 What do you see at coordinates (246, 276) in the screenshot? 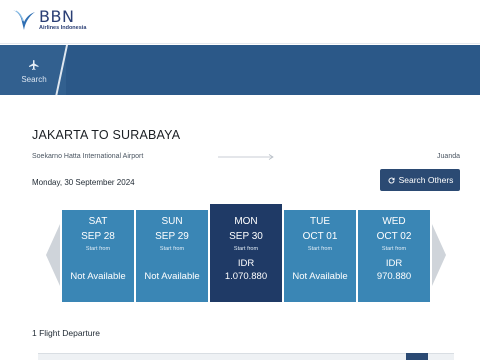
I see `price-value: 1.070.880` at bounding box center [246, 276].